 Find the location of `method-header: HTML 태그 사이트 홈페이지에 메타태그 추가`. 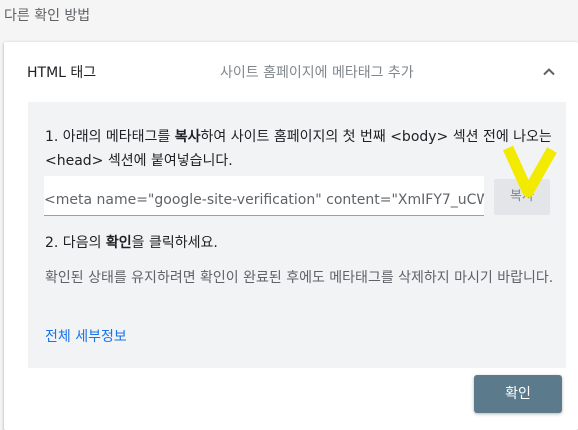

method-header: HTML 태그 사이트 홈페이지에 메타태그 추가 is located at coordinates (291, 72).